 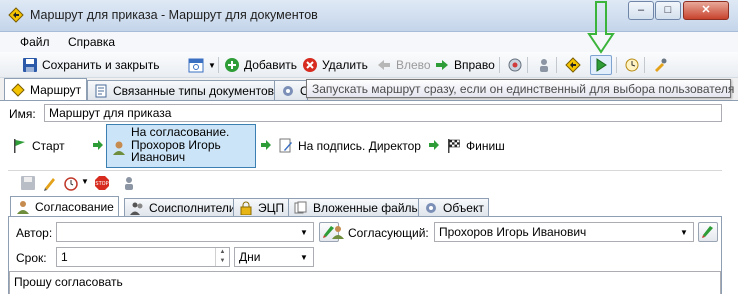 I want to click on approver-combobox: Прохоров Игорь Иванович ▼, so click(x=564, y=232).